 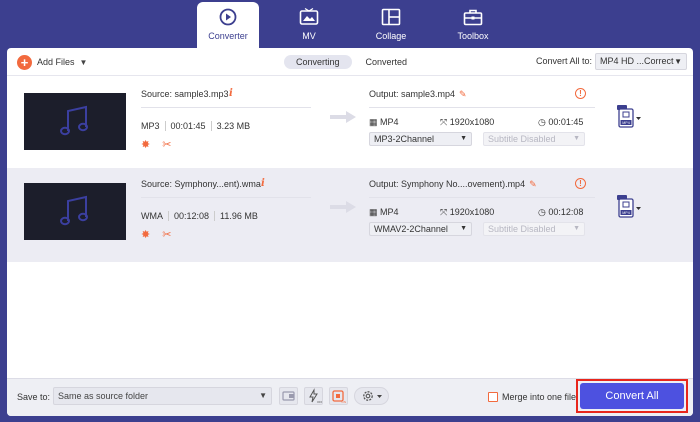 I want to click on convert-all-format-value: MP4 HD ...Correct, so click(x=637, y=61).